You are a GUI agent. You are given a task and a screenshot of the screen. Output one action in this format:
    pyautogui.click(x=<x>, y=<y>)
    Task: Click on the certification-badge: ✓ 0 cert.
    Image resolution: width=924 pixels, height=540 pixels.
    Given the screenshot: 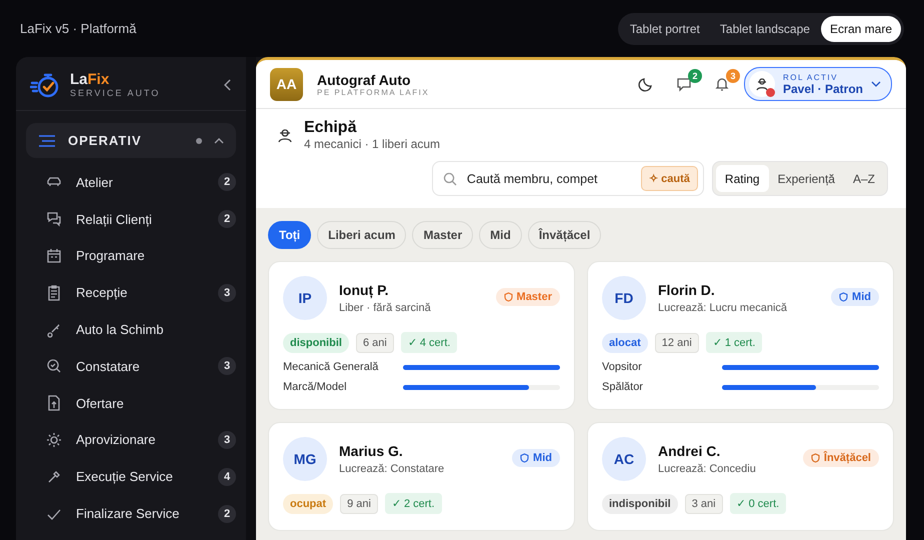 What is the action you would take?
    pyautogui.click(x=758, y=503)
    